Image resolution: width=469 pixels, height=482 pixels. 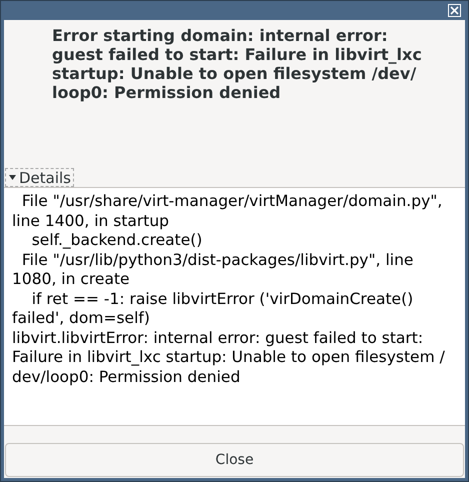 I want to click on error-message: Error starting domain: internal error: guest failed to start: Failure in libvirt_lxc startup: Unable to open filesystem /dev/ loop0: Permission denied, so click(x=237, y=64).